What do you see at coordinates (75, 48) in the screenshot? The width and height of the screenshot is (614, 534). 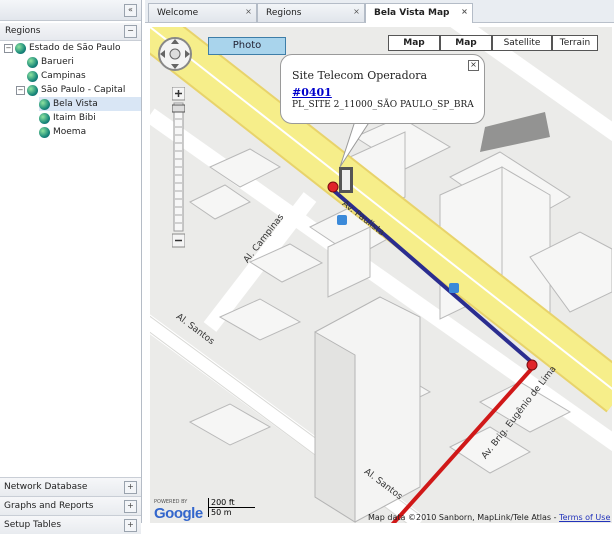 I see `tree-node-label: Estado de São Paulo` at bounding box center [75, 48].